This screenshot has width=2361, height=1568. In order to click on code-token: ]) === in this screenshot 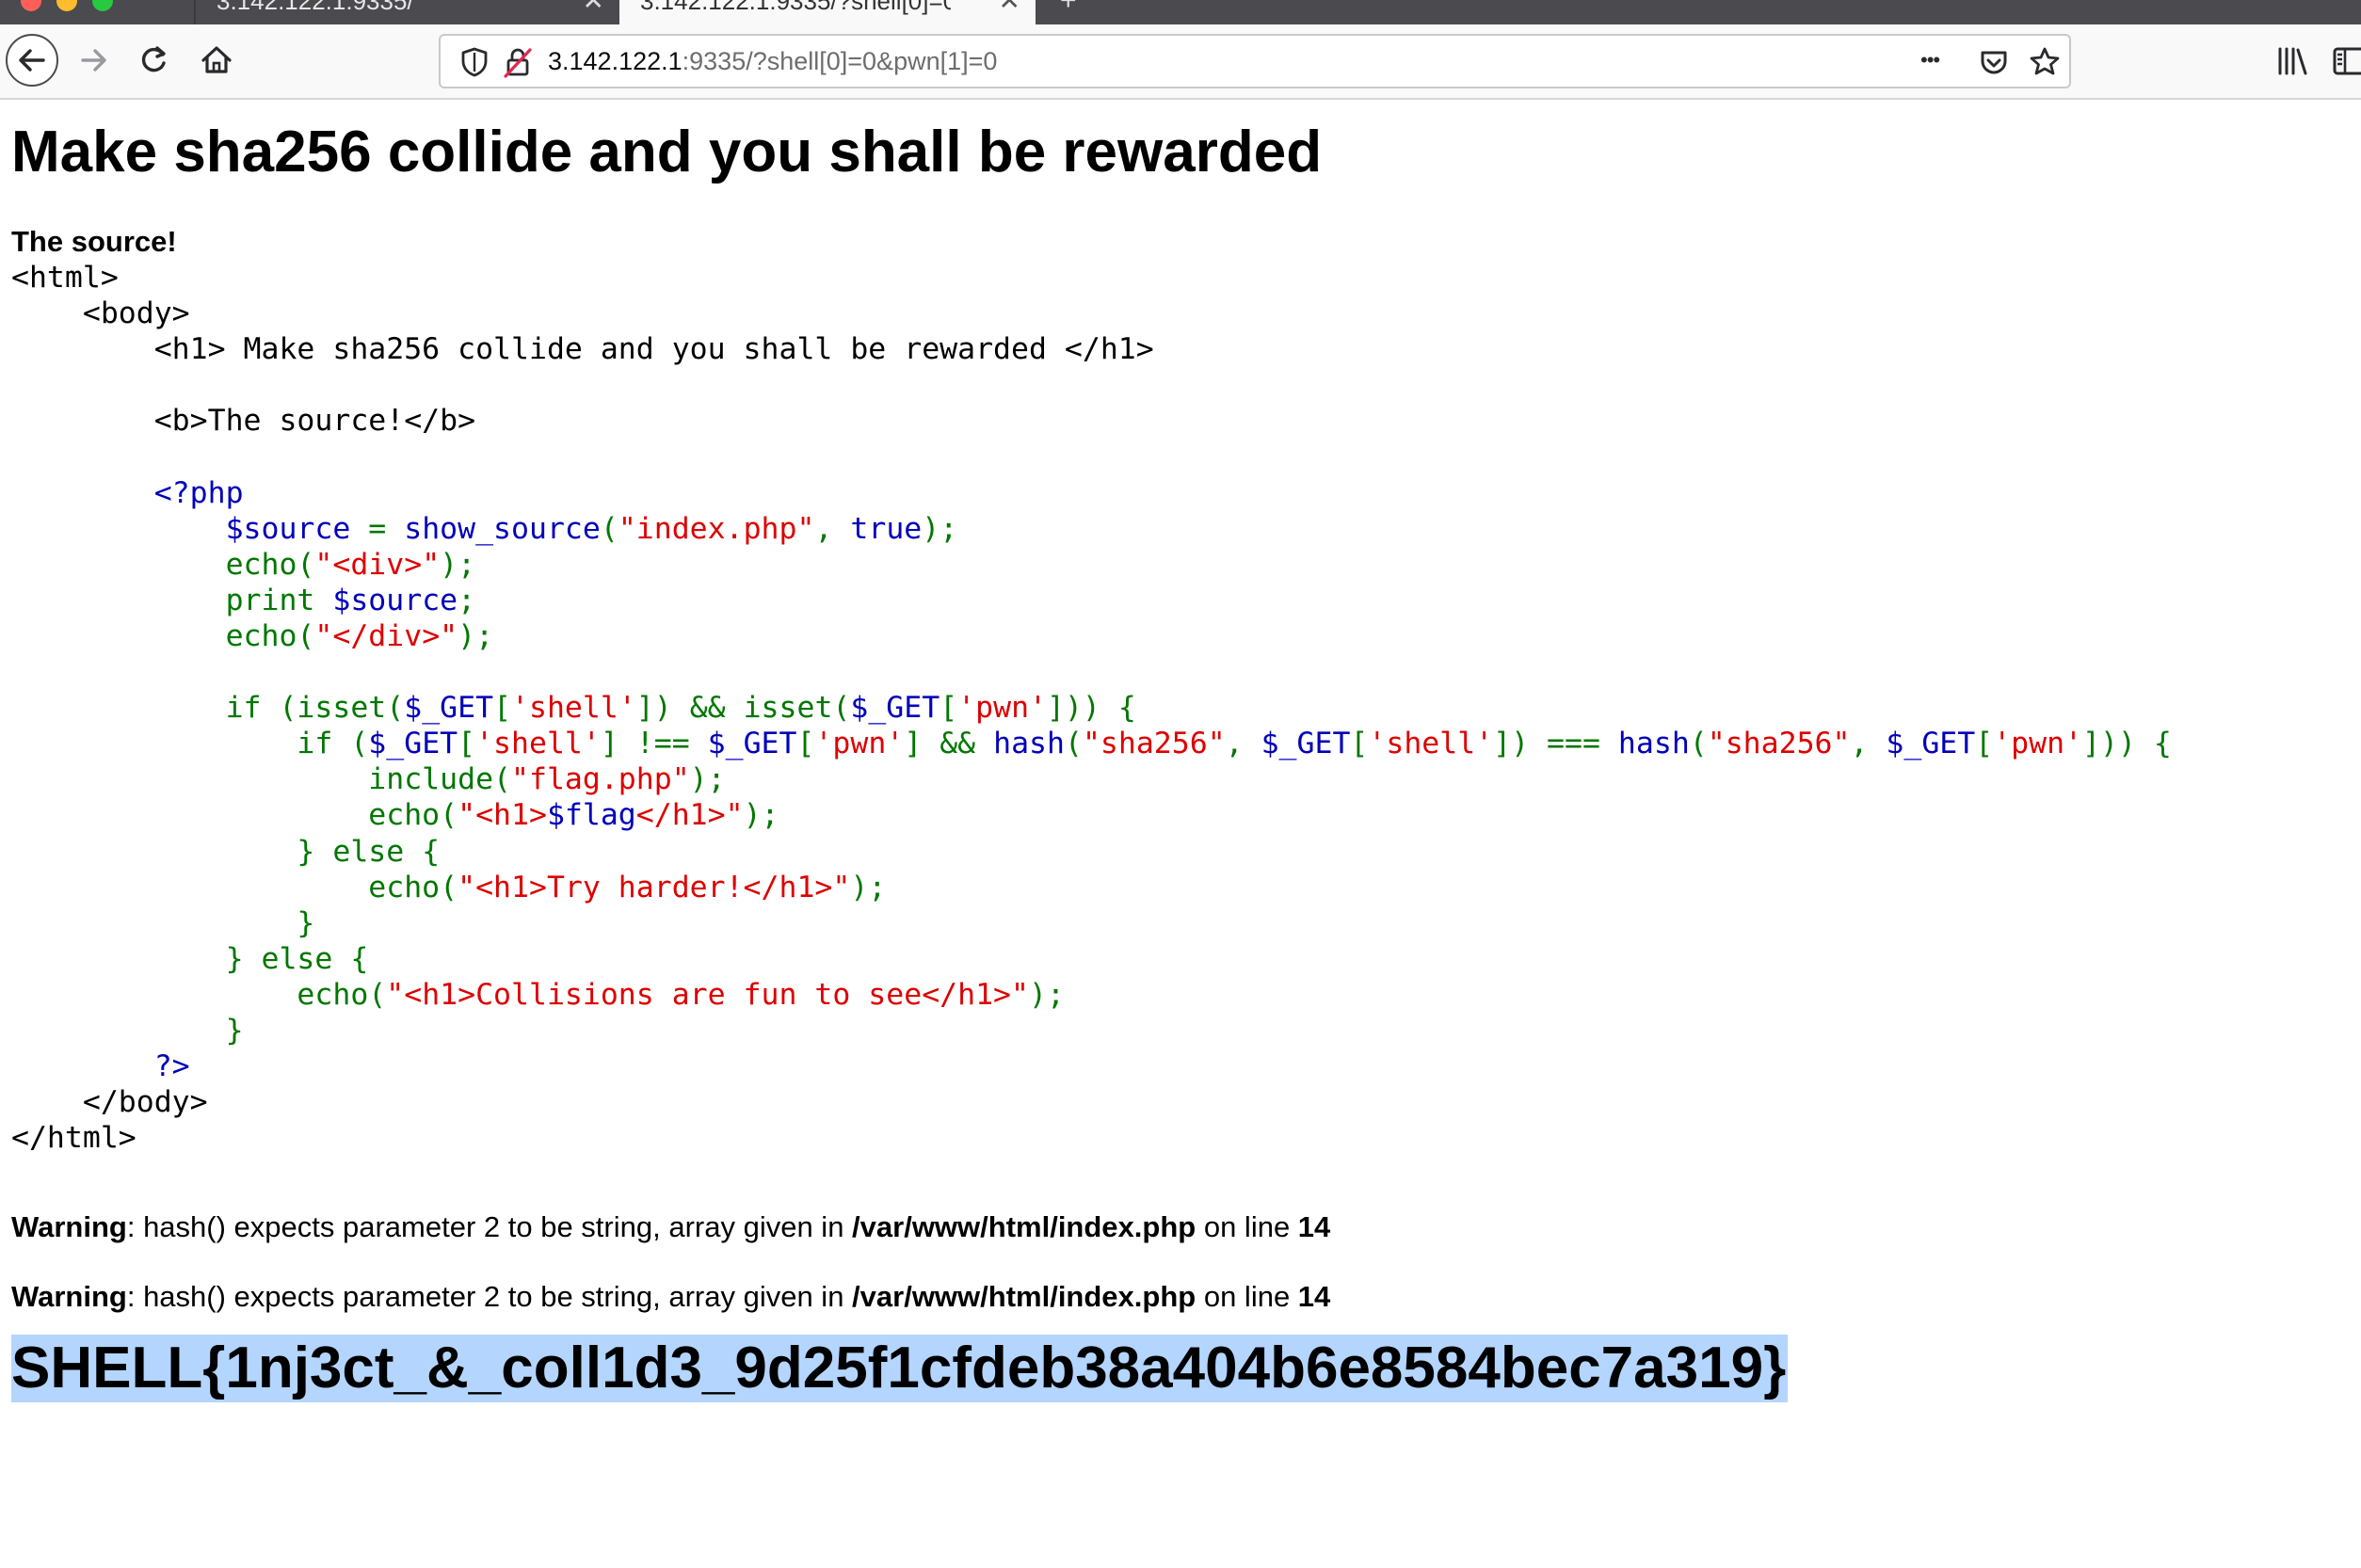, I will do `click(1555, 744)`.